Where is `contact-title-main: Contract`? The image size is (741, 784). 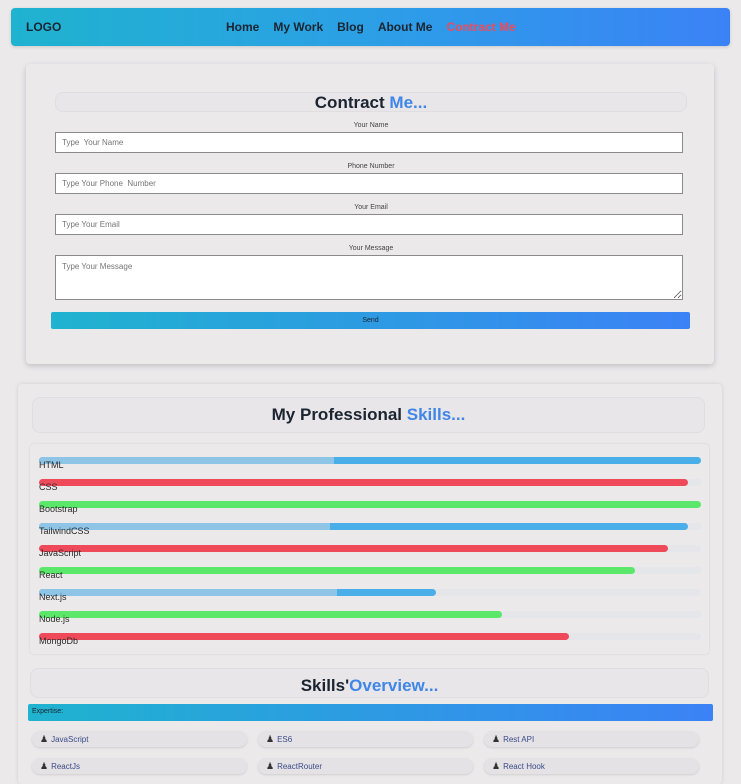 contact-title-main: Contract is located at coordinates (349, 102).